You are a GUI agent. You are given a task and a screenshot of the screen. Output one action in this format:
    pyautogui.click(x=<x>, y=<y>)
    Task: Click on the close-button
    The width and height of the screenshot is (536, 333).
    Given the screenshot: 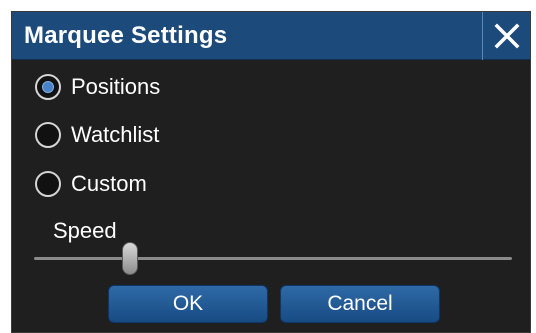 What is the action you would take?
    pyautogui.click(x=506, y=36)
    